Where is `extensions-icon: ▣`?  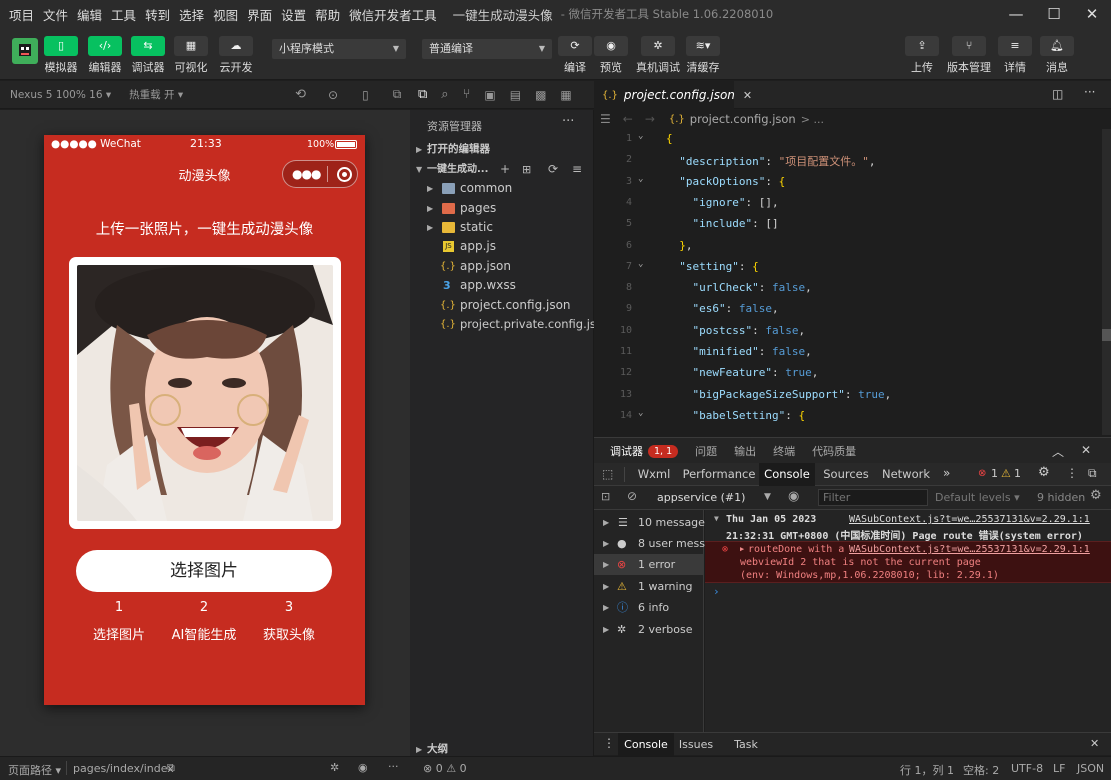
extensions-icon: ▣ is located at coordinates (489, 95).